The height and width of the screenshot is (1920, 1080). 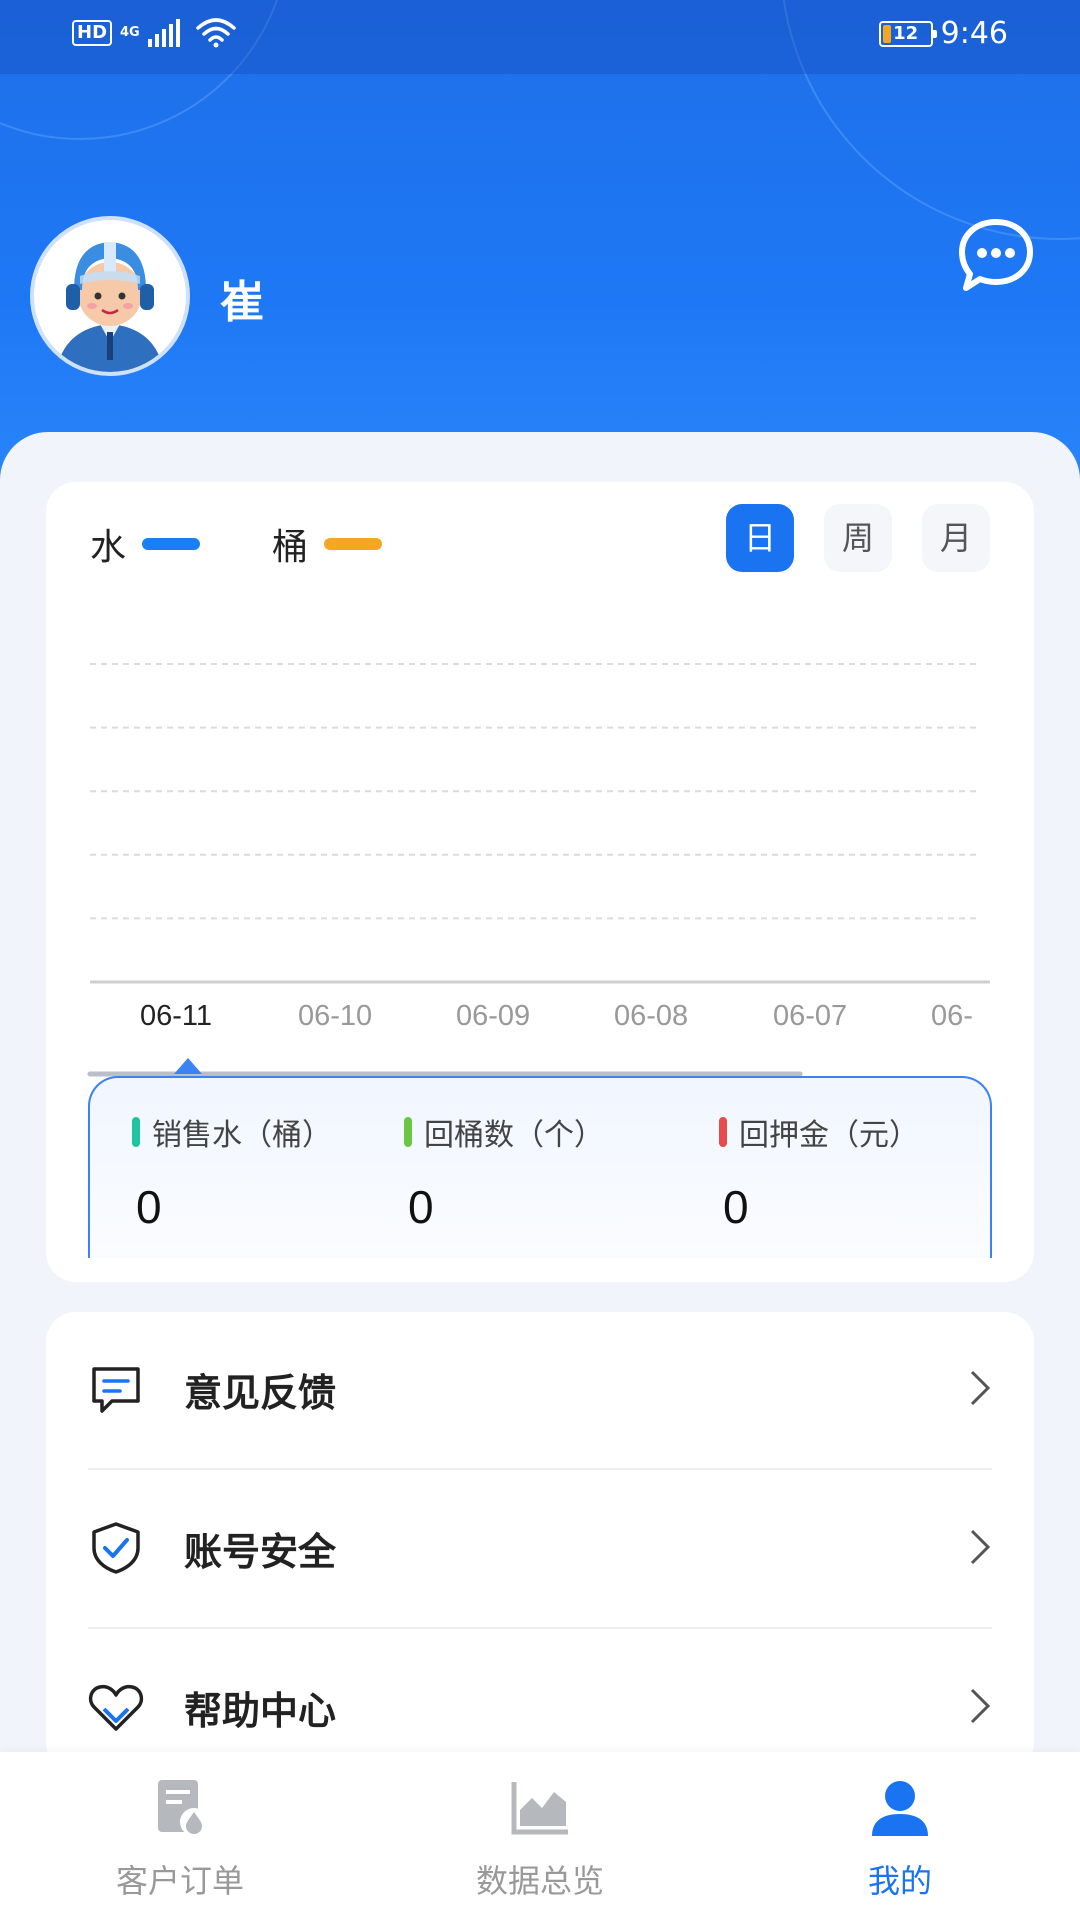 What do you see at coordinates (242, 302) in the screenshot?
I see `user-name: 崔` at bounding box center [242, 302].